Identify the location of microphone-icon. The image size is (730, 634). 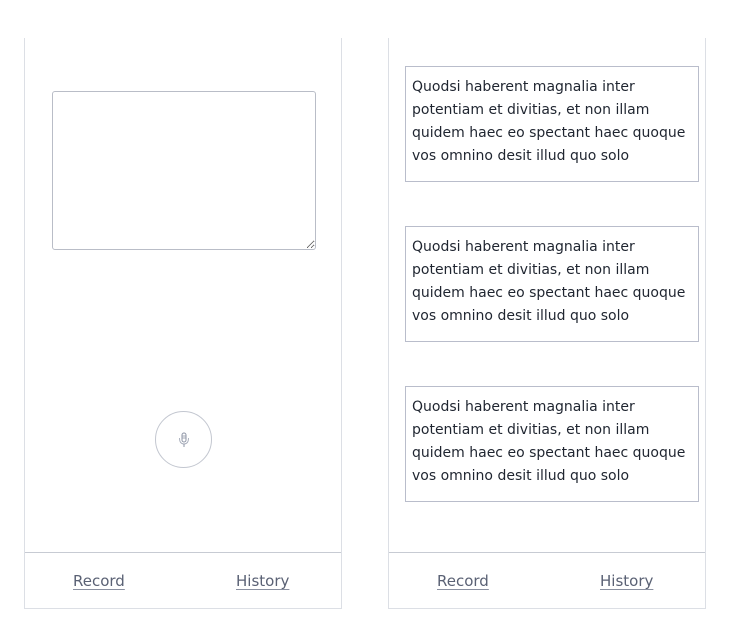
(183, 439).